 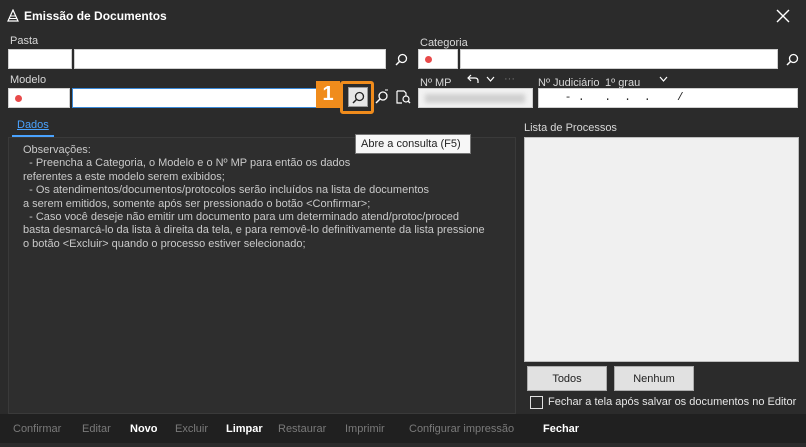 What do you see at coordinates (668, 98) in the screenshot?
I see `njud-field: - . . . . /` at bounding box center [668, 98].